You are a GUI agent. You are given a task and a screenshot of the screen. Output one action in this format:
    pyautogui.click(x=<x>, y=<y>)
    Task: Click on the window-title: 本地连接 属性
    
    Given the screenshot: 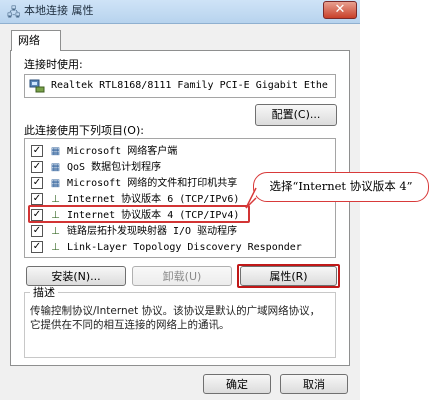 What is the action you would take?
    pyautogui.click(x=59, y=10)
    